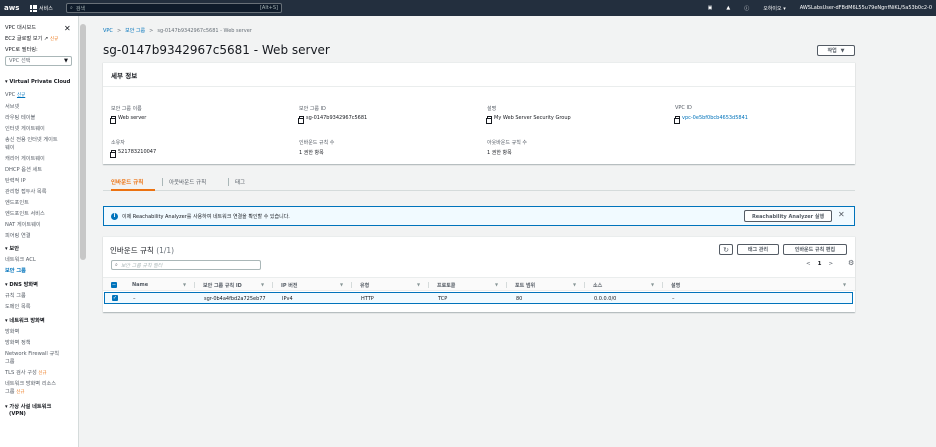 The width and height of the screenshot is (936, 447). I want to click on section-network-firewall: ▾ 네트워크 방화벽, so click(25, 320).